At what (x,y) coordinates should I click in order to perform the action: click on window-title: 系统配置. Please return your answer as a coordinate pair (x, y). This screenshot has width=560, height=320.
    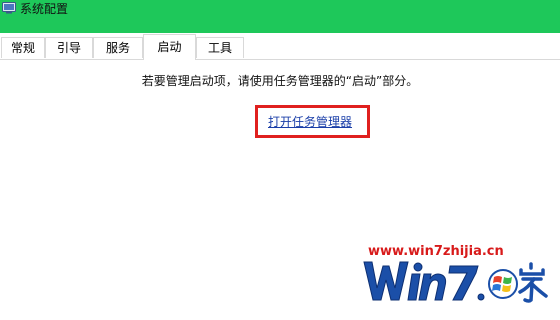
    Looking at the image, I should click on (44, 9).